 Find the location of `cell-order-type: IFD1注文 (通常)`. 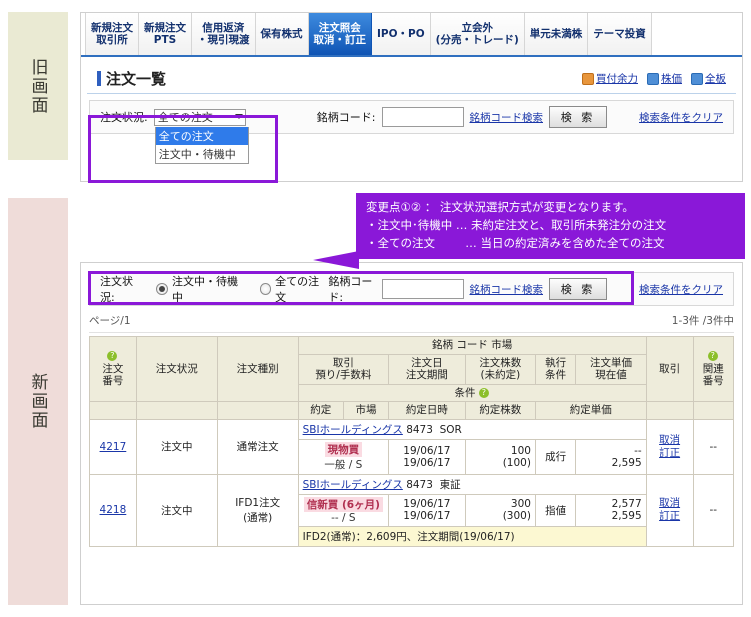

cell-order-type: IFD1注文 (通常) is located at coordinates (257, 510).